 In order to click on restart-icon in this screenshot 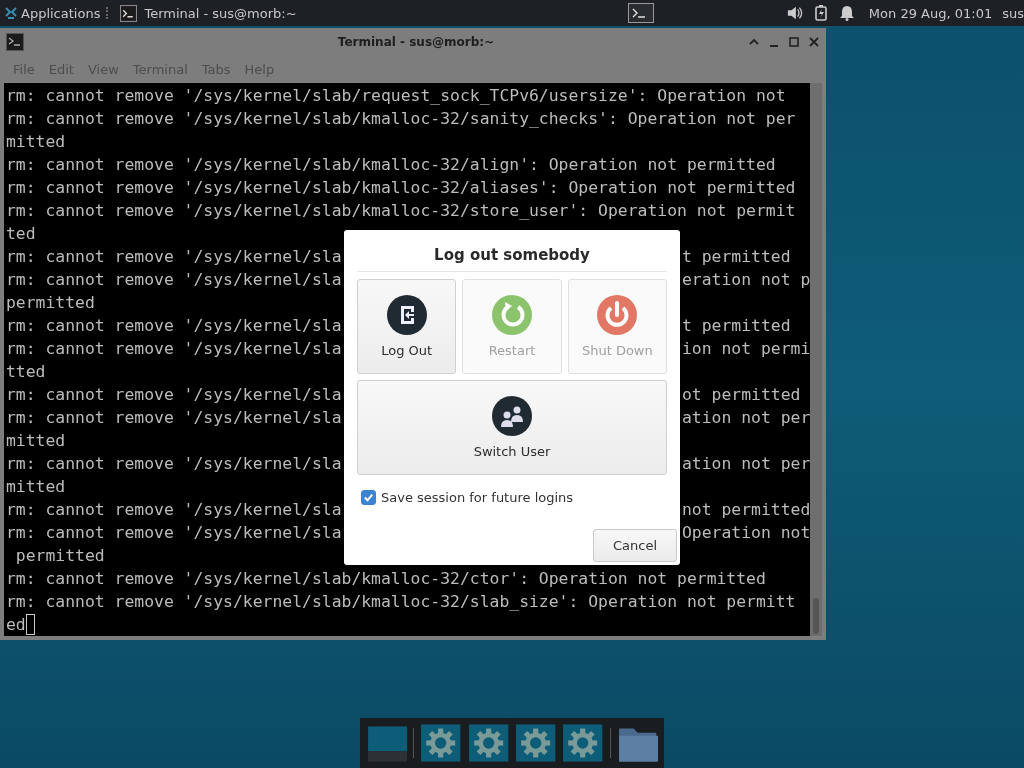, I will do `click(512, 315)`.